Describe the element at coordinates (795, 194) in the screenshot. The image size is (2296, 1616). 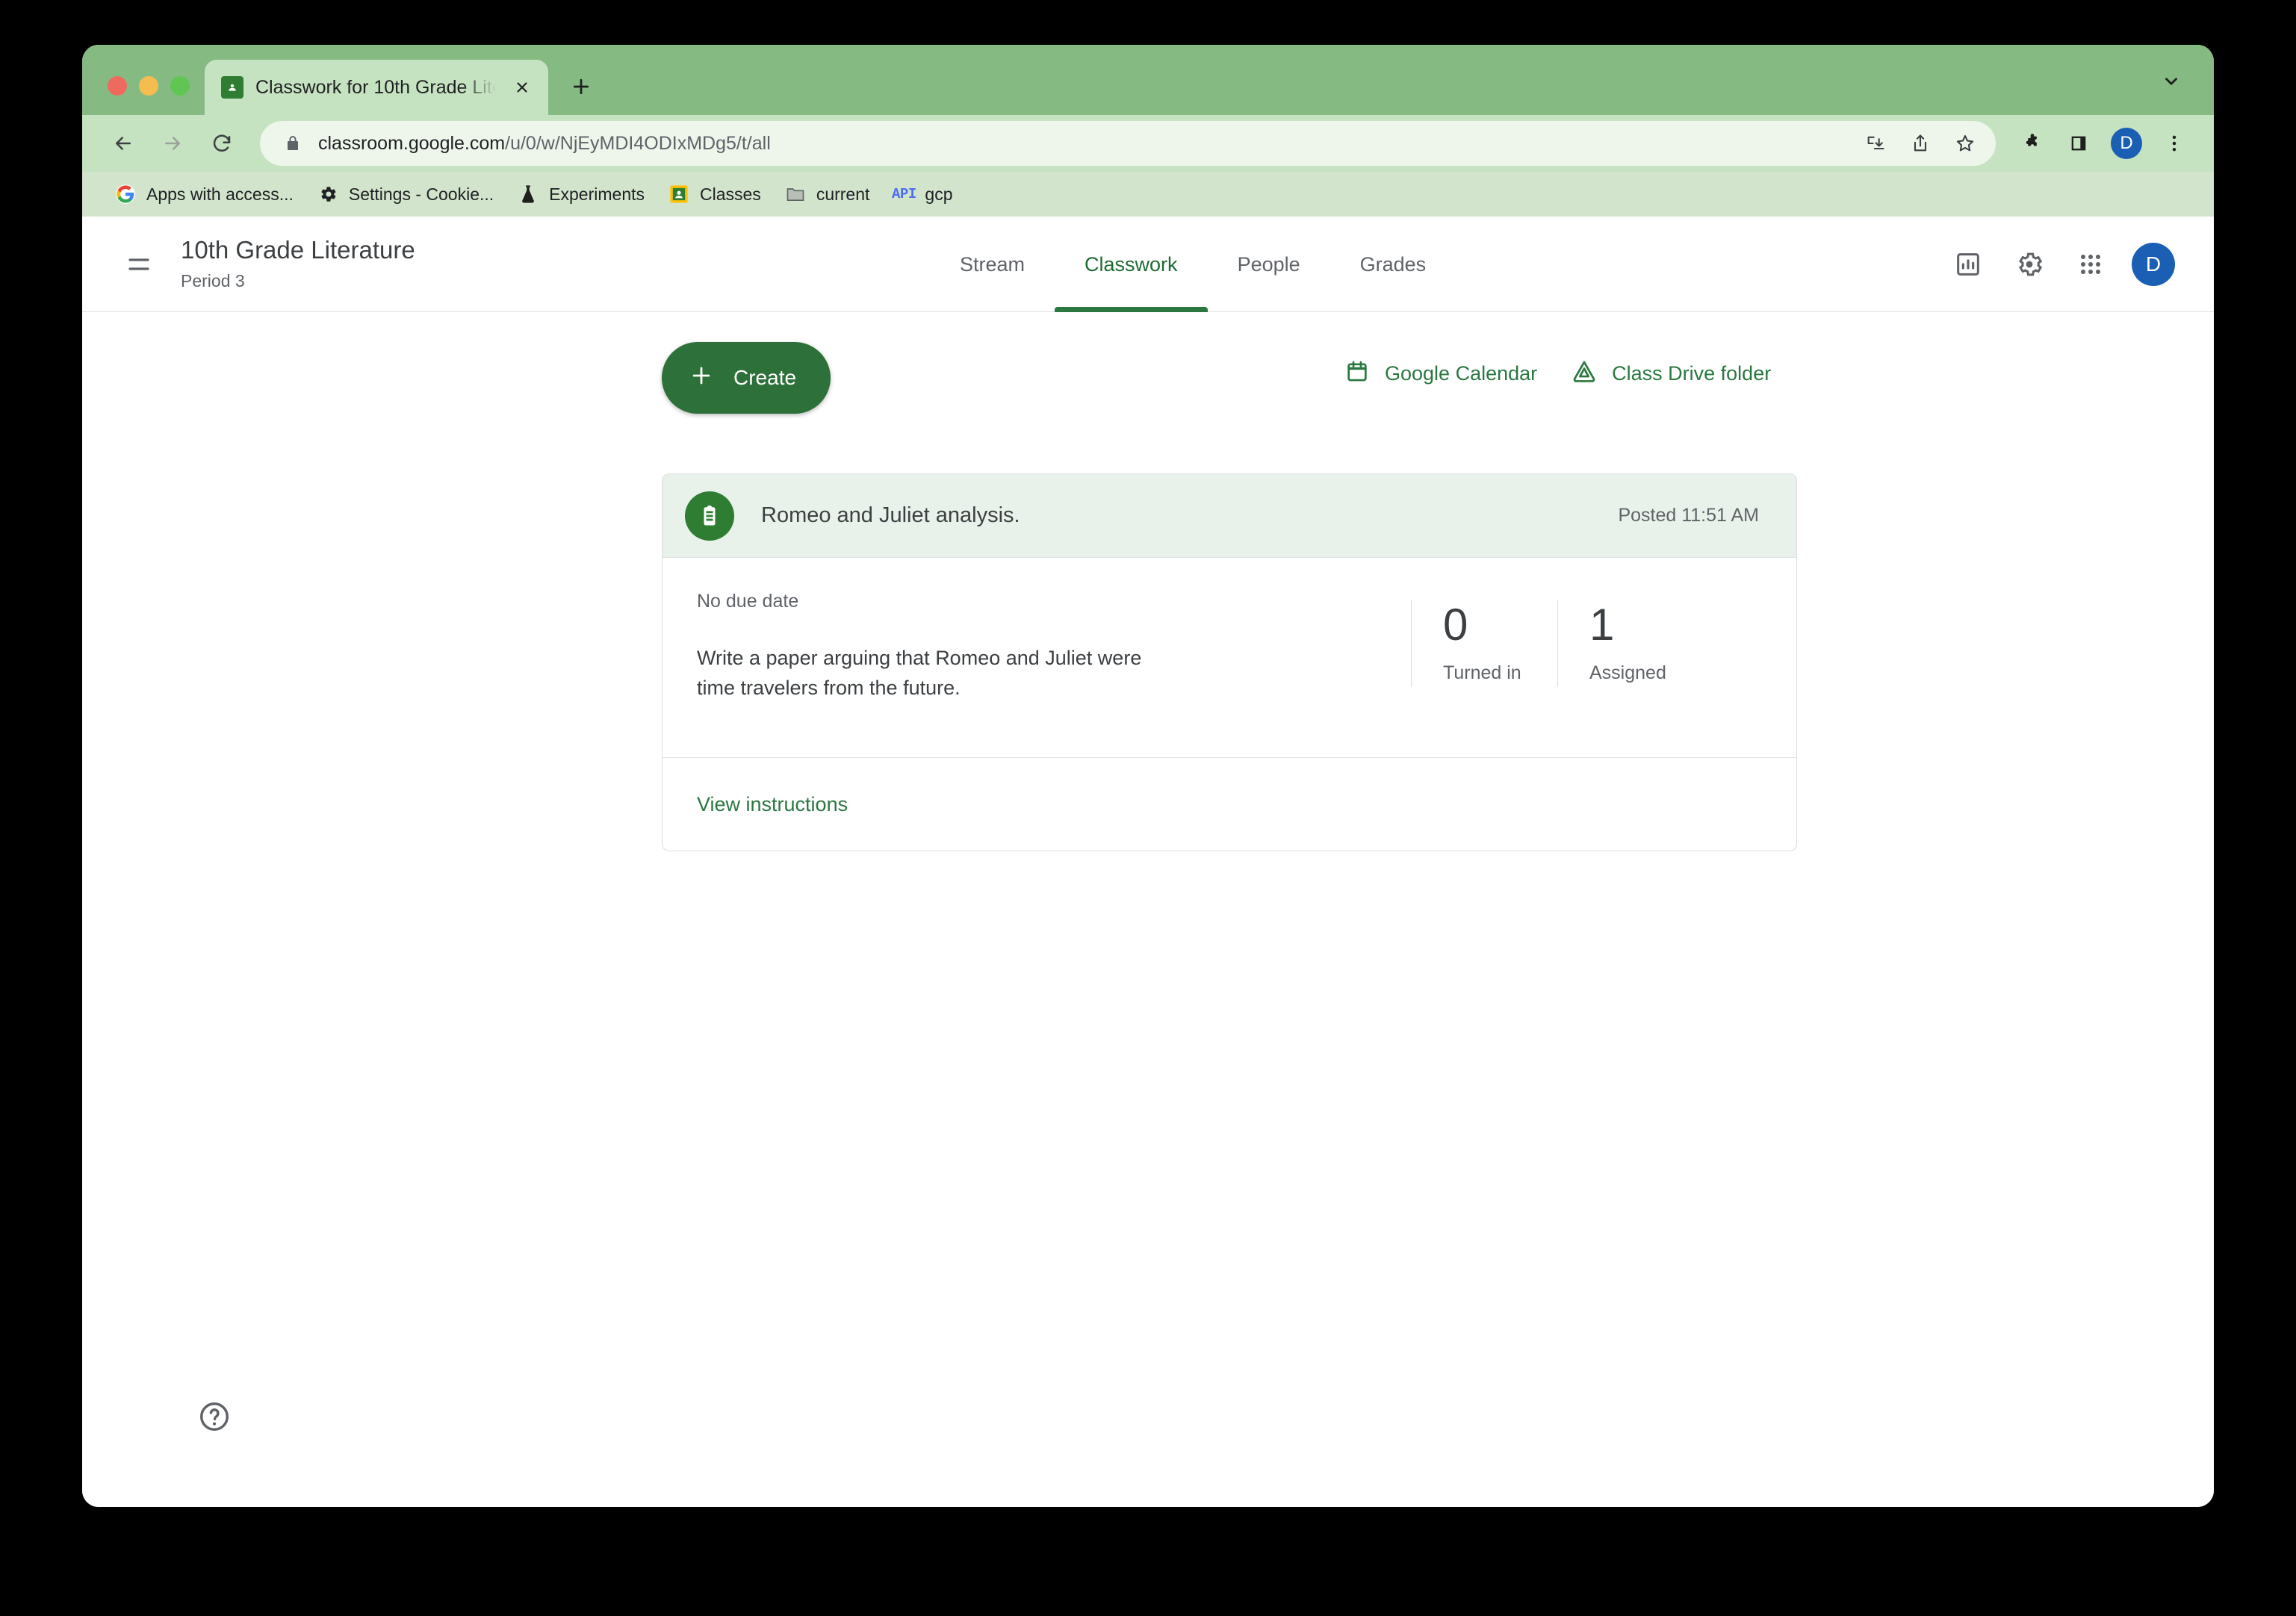
I see `folder-icon` at that location.